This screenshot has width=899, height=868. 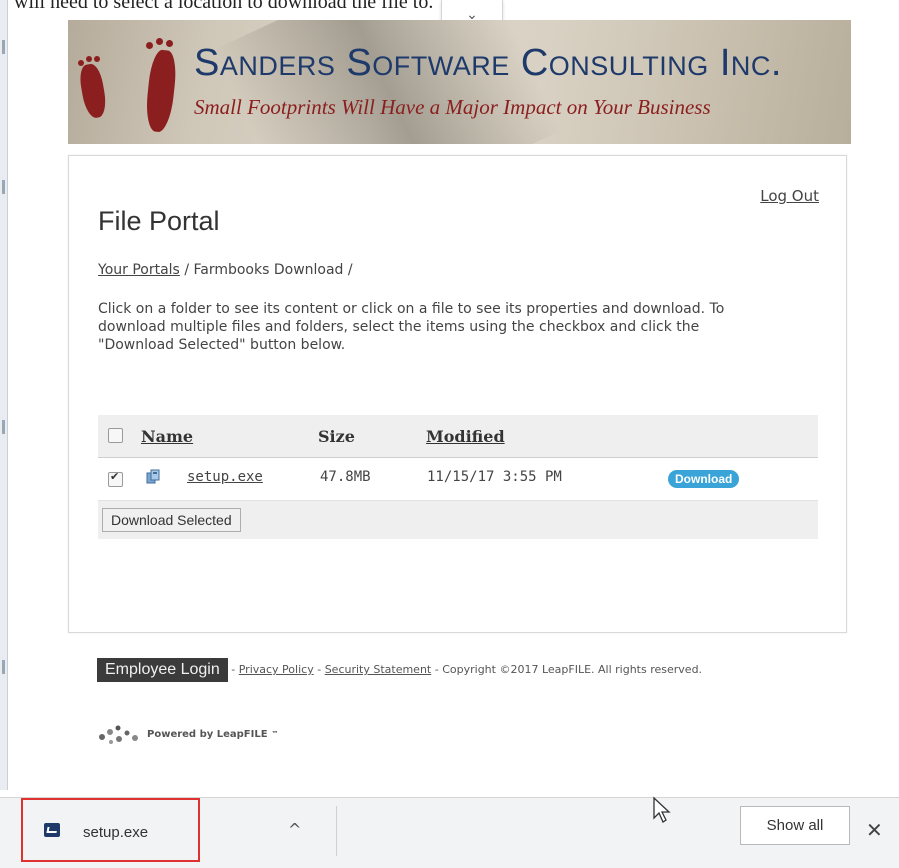 I want to click on employee-login-button: Employee Login, so click(x=162, y=670).